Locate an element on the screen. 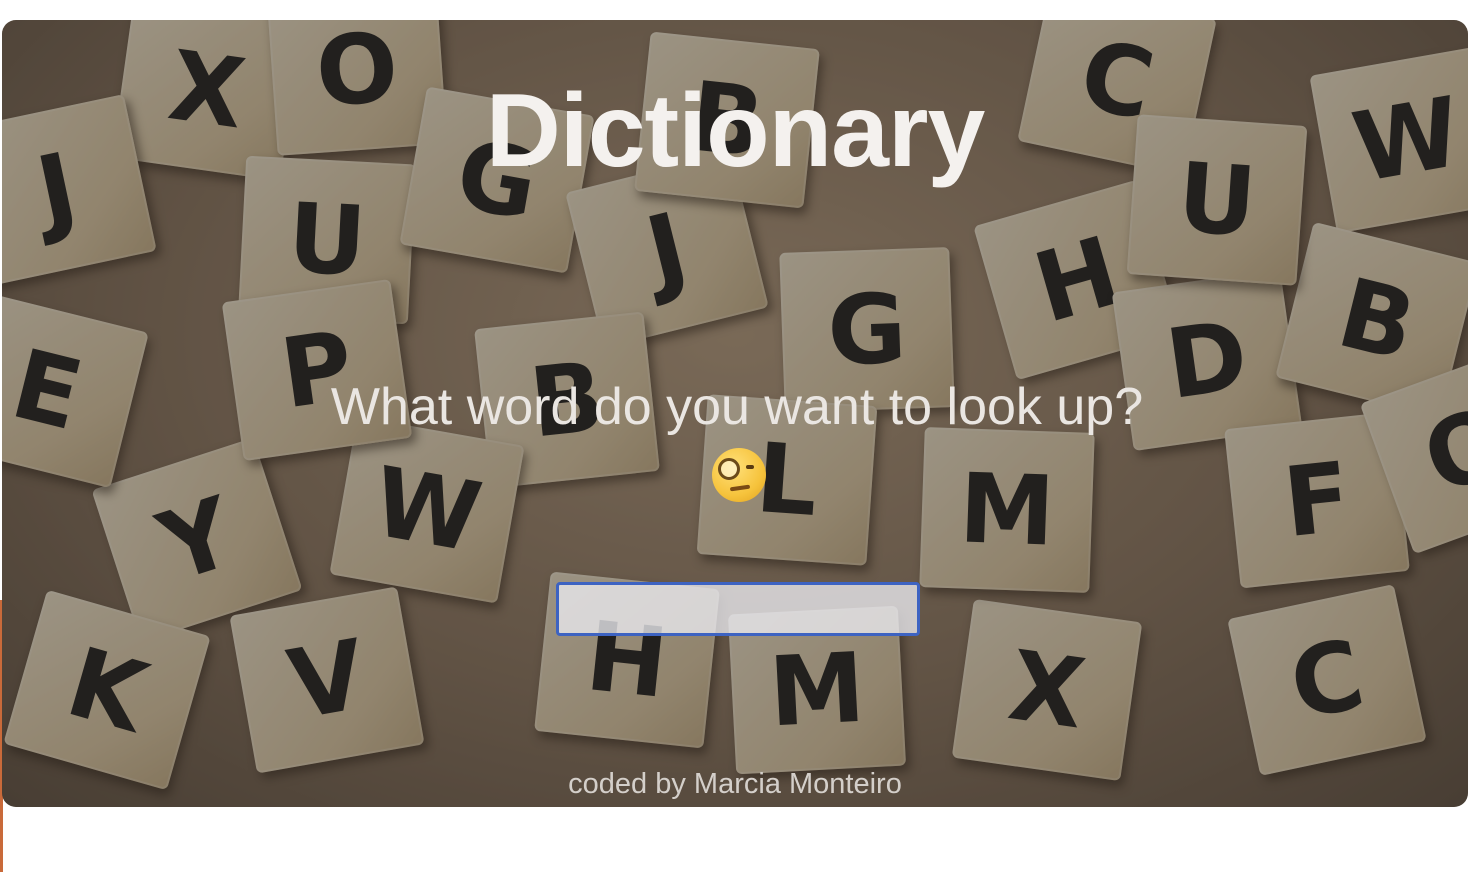  face-with-monocle-icon is located at coordinates (739, 475).